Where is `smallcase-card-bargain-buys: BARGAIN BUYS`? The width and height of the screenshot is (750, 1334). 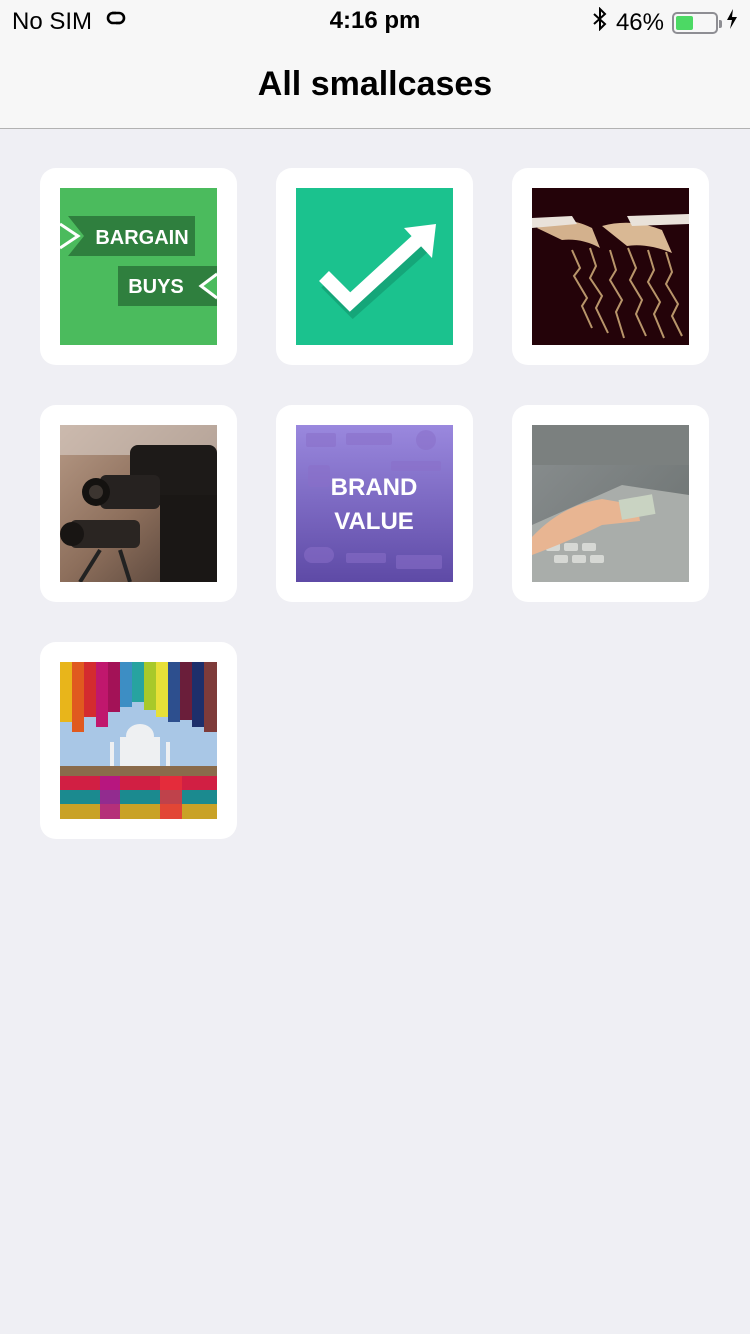 smallcase-card-bargain-buys: BARGAIN BUYS is located at coordinates (138, 266).